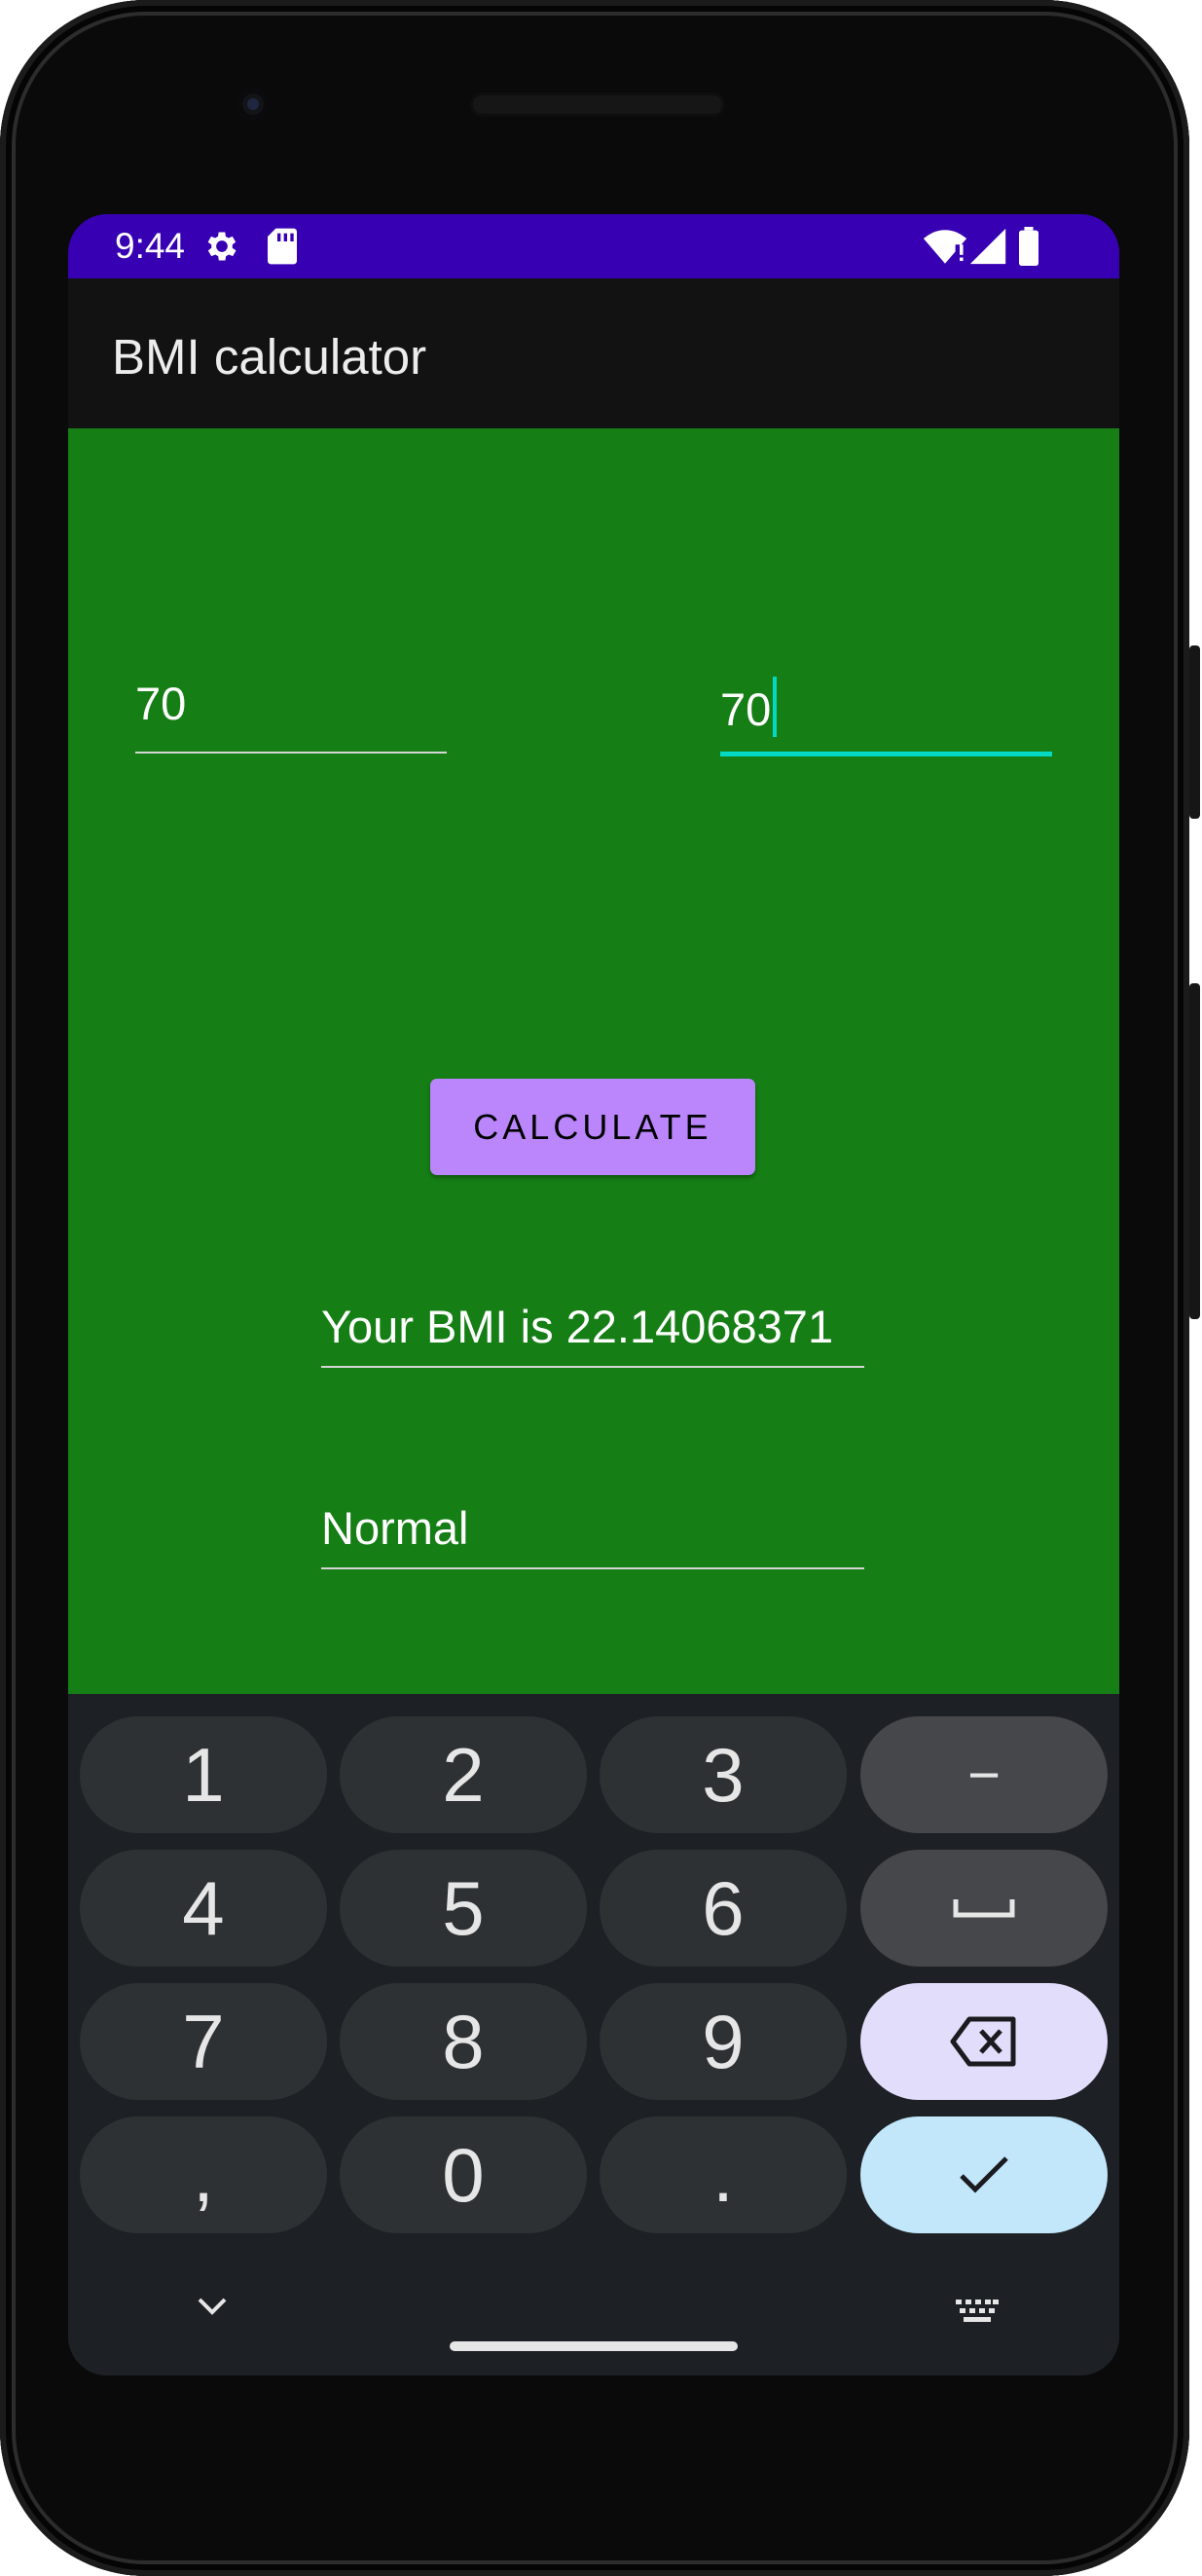 The height and width of the screenshot is (2576, 1202). I want to click on bmi-result-text: Your BMI is 22.14068371, so click(577, 1326).